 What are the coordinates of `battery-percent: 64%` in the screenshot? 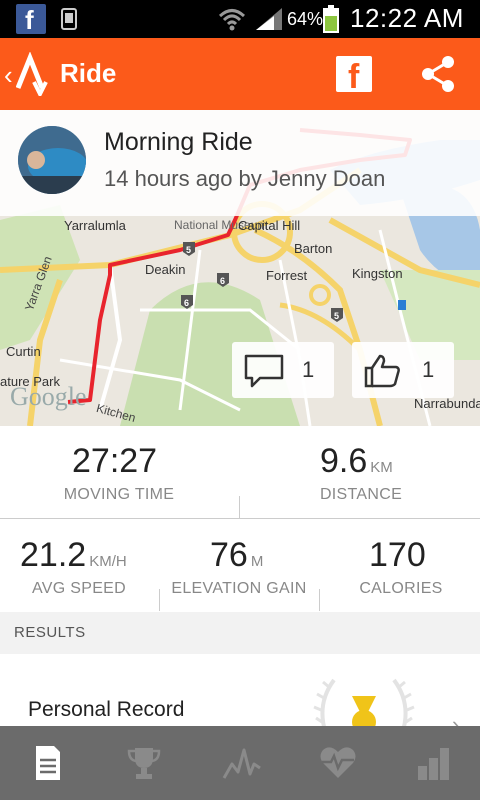 It's located at (305, 19).